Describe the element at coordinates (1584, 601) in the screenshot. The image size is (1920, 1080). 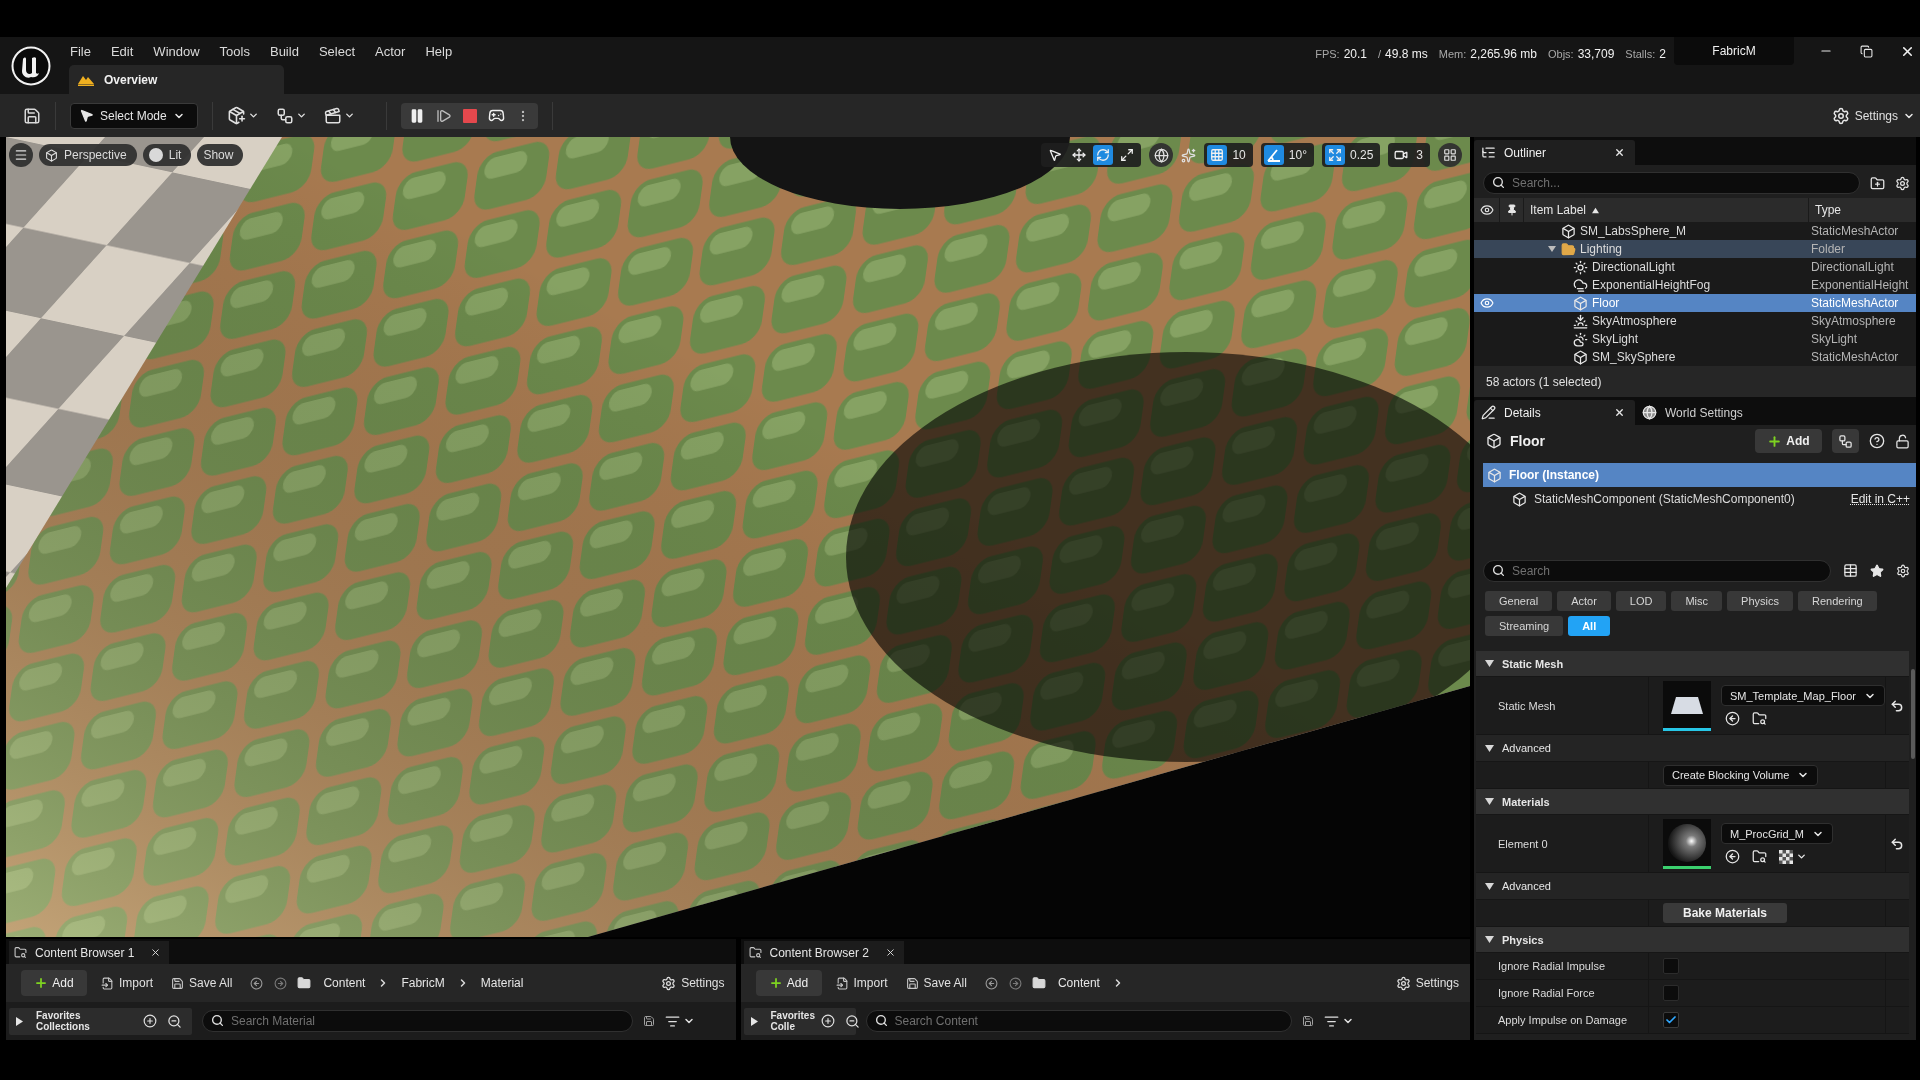
I see `filter-tab: Actor` at that location.